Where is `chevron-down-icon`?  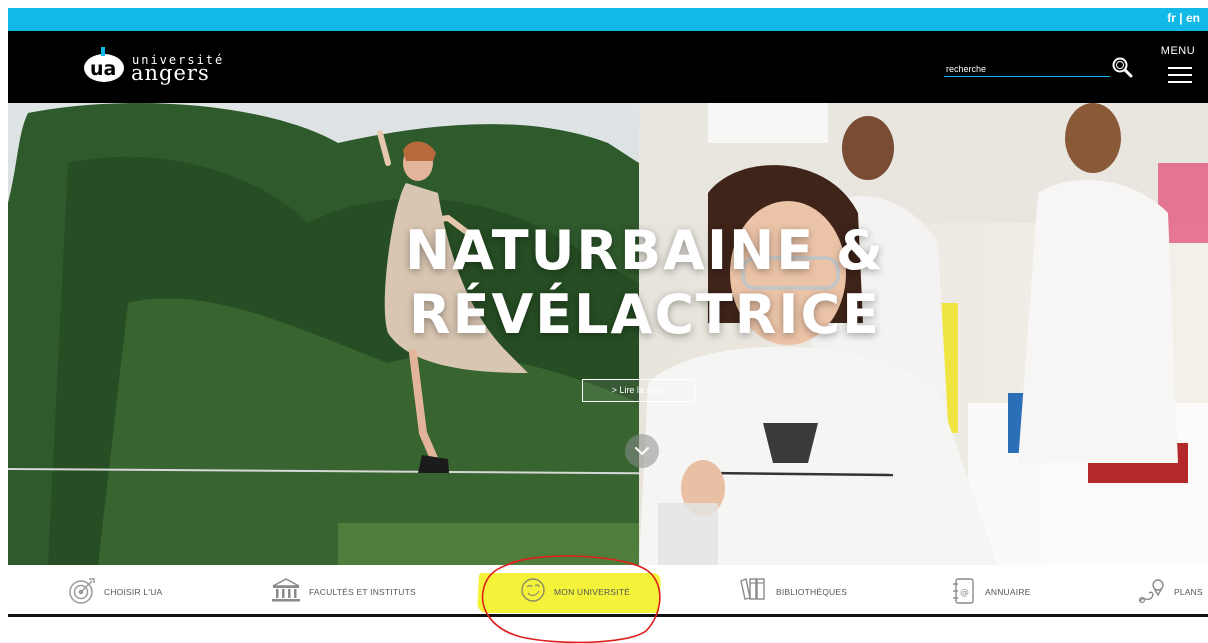
chevron-down-icon is located at coordinates (642, 451).